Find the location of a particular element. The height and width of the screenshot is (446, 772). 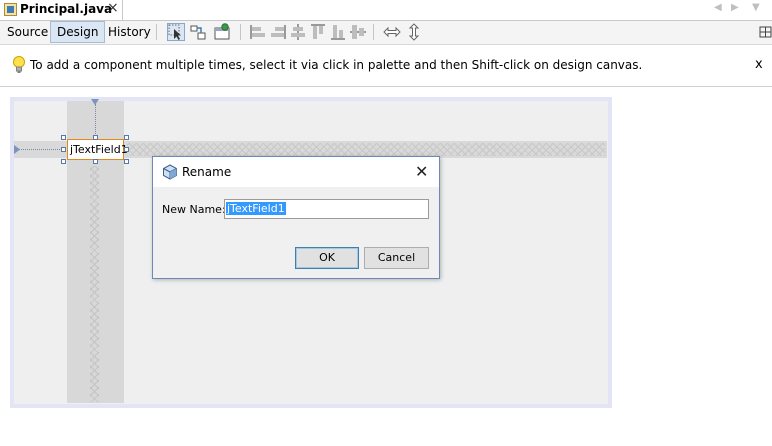

jtextfield-text: jTextField1 is located at coordinates (99, 149).